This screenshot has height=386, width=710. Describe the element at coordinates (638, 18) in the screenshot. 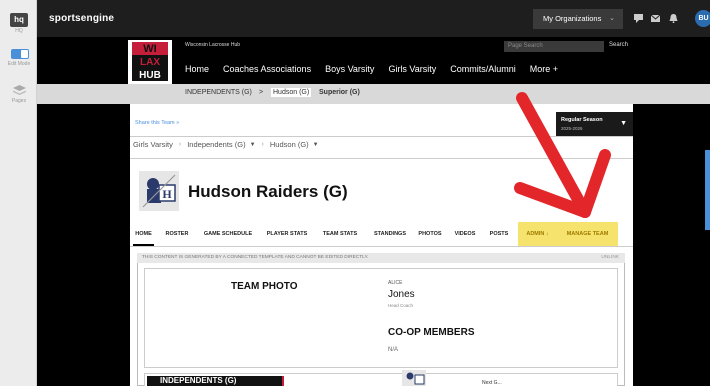

I see `chat-icon` at that location.